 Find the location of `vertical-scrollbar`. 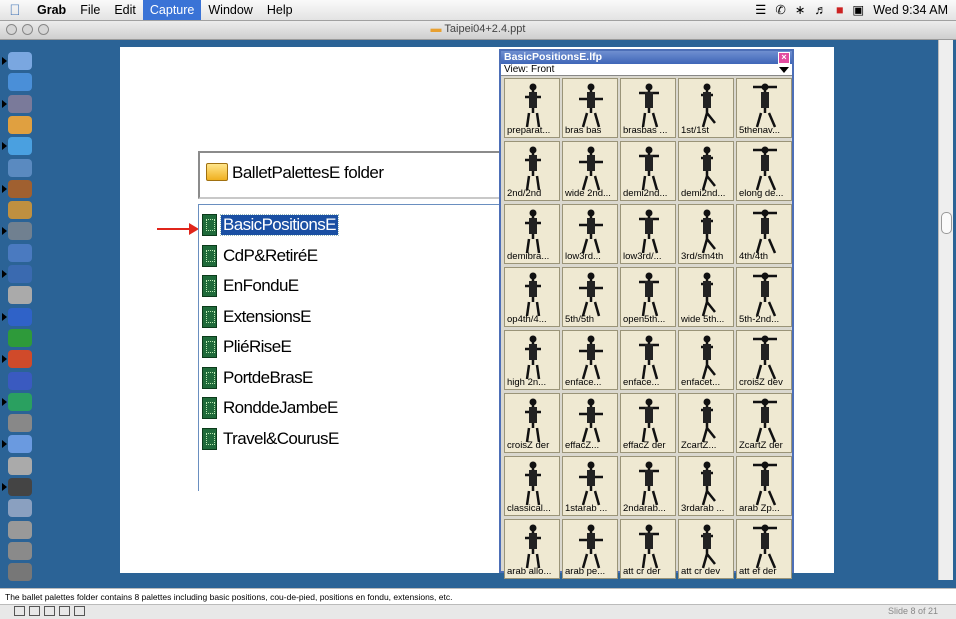

vertical-scrollbar is located at coordinates (945, 310).